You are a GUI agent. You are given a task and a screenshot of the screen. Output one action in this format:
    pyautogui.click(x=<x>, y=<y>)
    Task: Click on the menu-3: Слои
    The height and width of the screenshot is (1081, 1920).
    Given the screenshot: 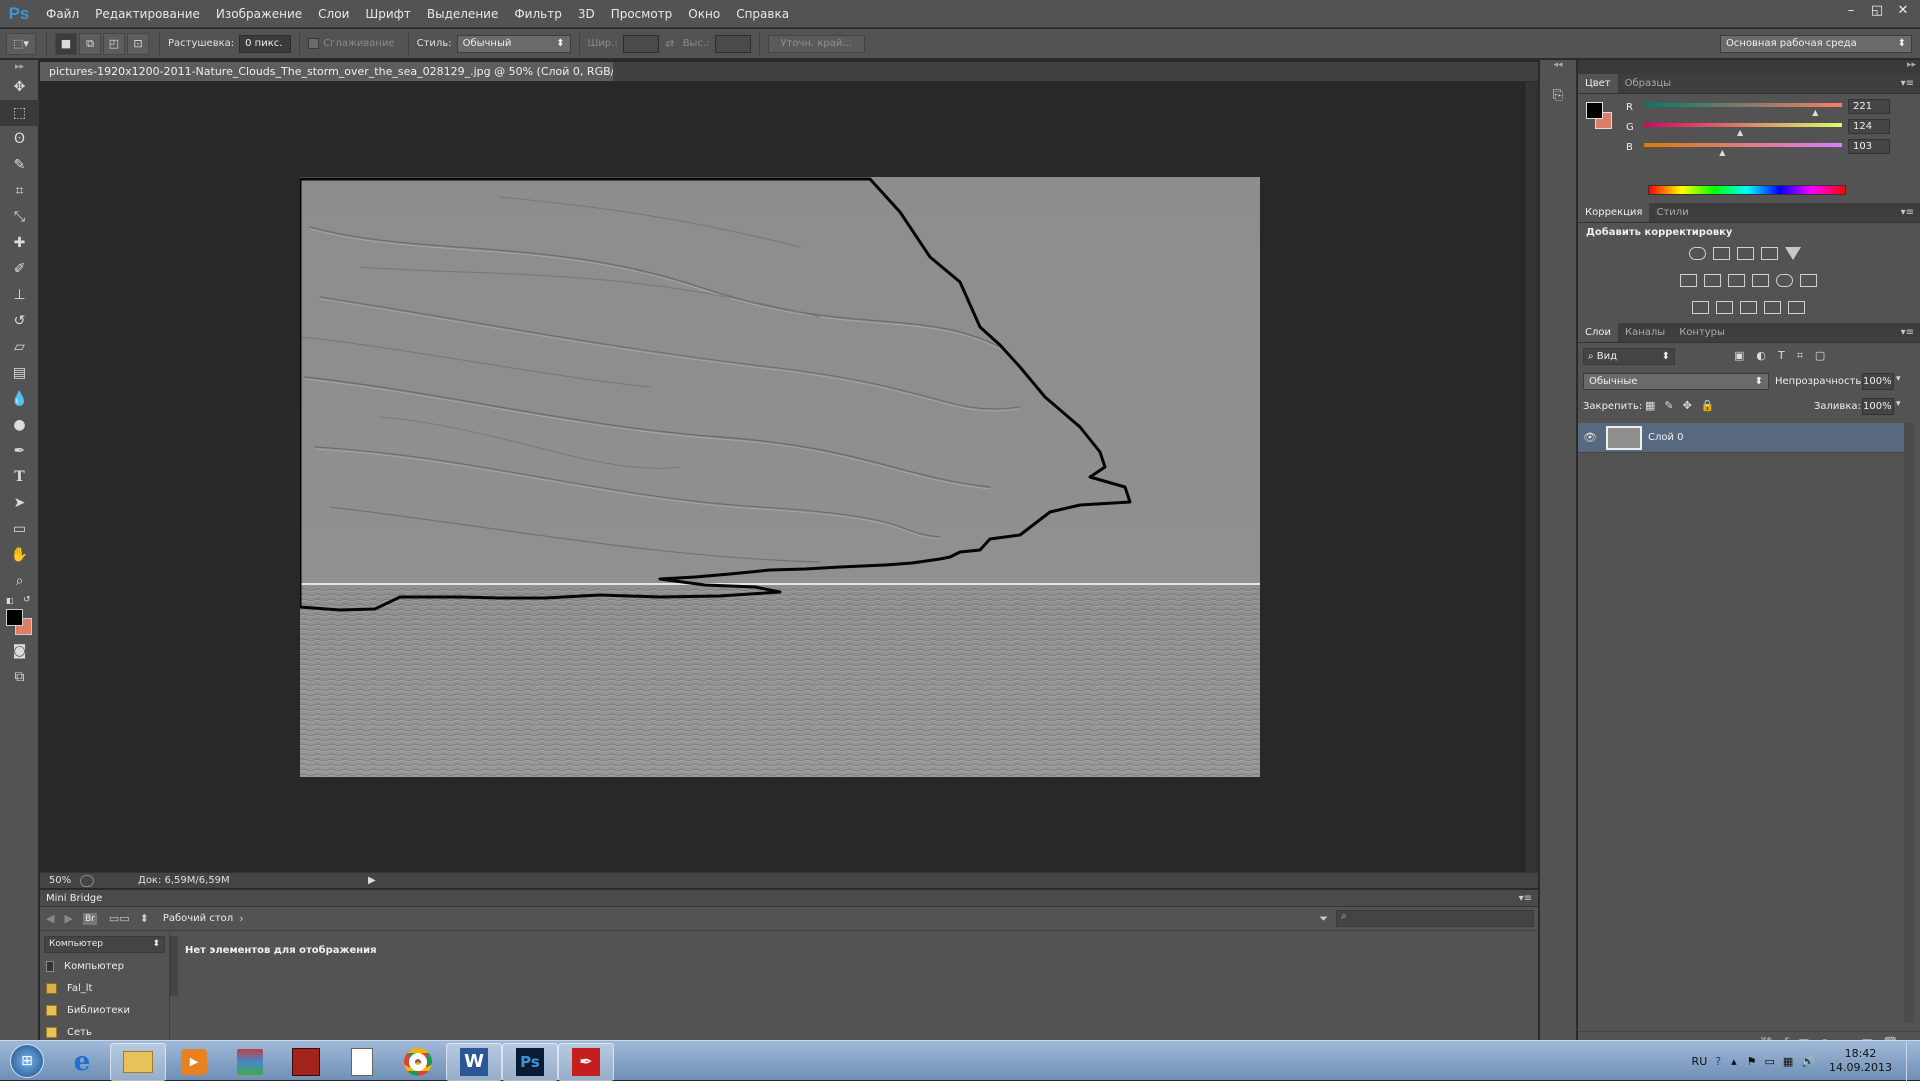 What is the action you would take?
    pyautogui.click(x=333, y=14)
    